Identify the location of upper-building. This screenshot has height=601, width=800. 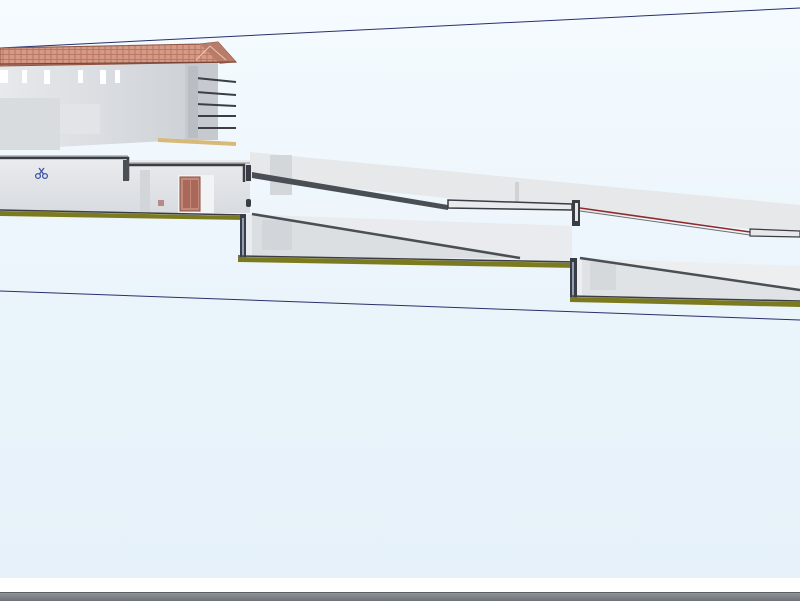
(118, 104).